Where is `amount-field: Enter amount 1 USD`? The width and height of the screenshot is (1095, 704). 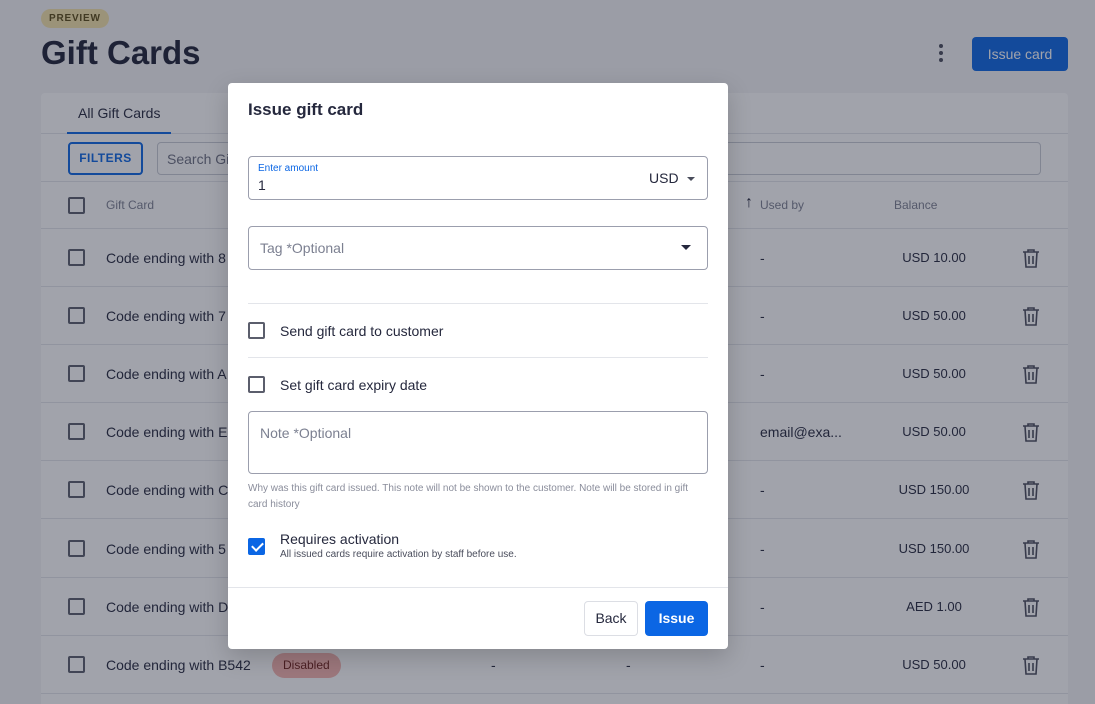
amount-field: Enter amount 1 USD is located at coordinates (478, 178).